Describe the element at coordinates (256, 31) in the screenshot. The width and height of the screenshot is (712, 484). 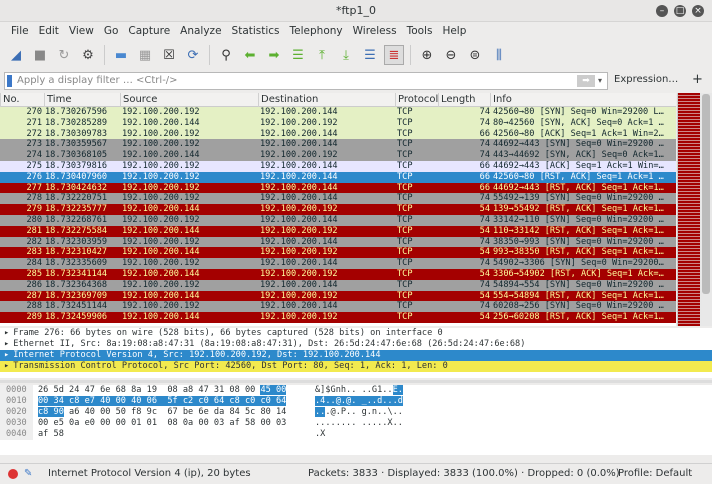
I see `menu-statistics: Statistics` at that location.